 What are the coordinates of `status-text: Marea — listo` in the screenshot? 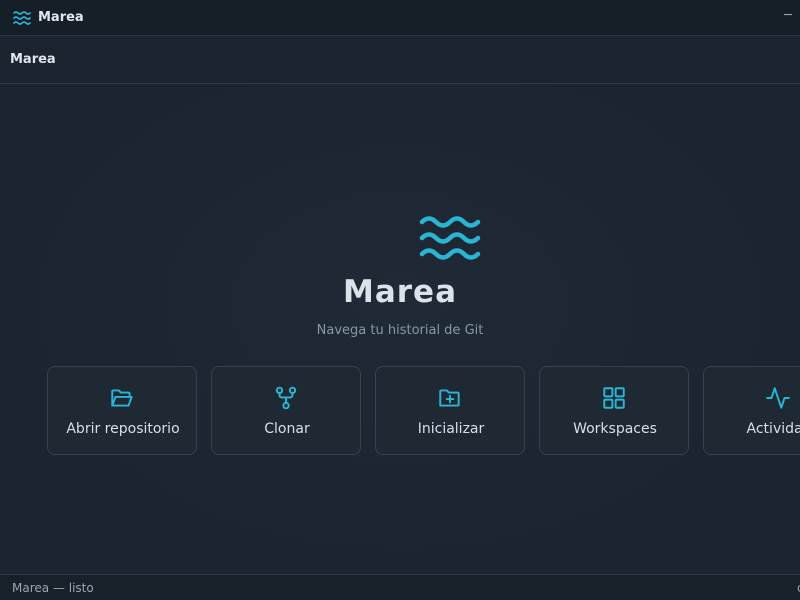 It's located at (53, 588).